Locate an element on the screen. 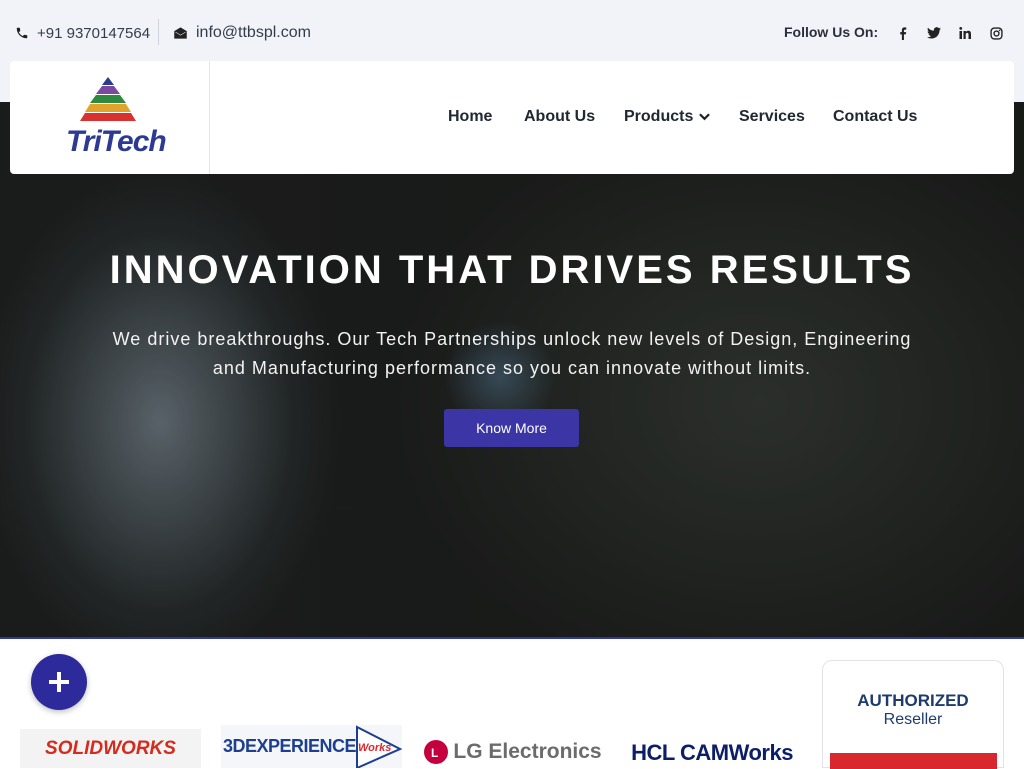  instagram-icon is located at coordinates (996, 33).